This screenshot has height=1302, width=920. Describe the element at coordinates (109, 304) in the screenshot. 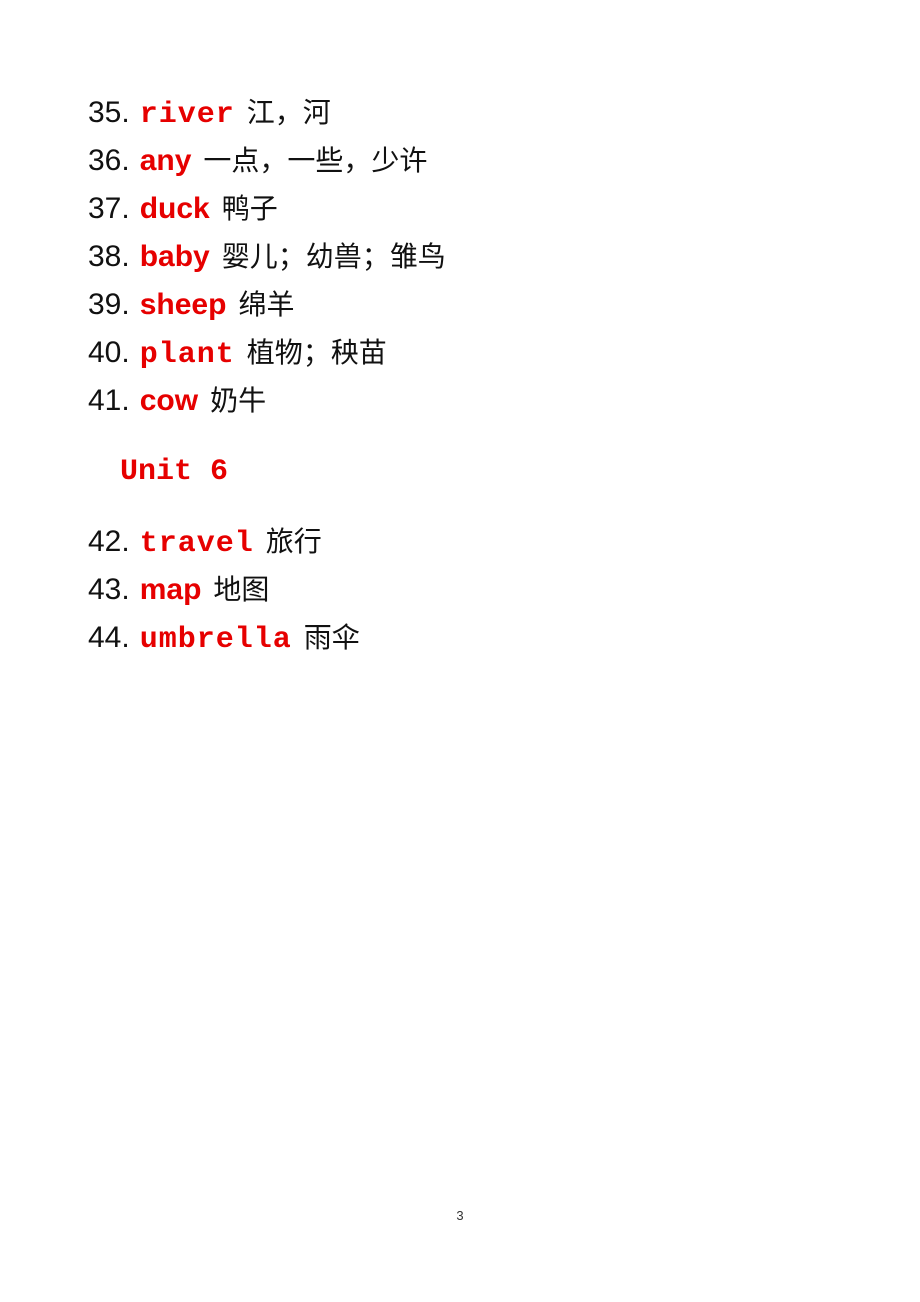

I see `entry-number: 39.` at that location.